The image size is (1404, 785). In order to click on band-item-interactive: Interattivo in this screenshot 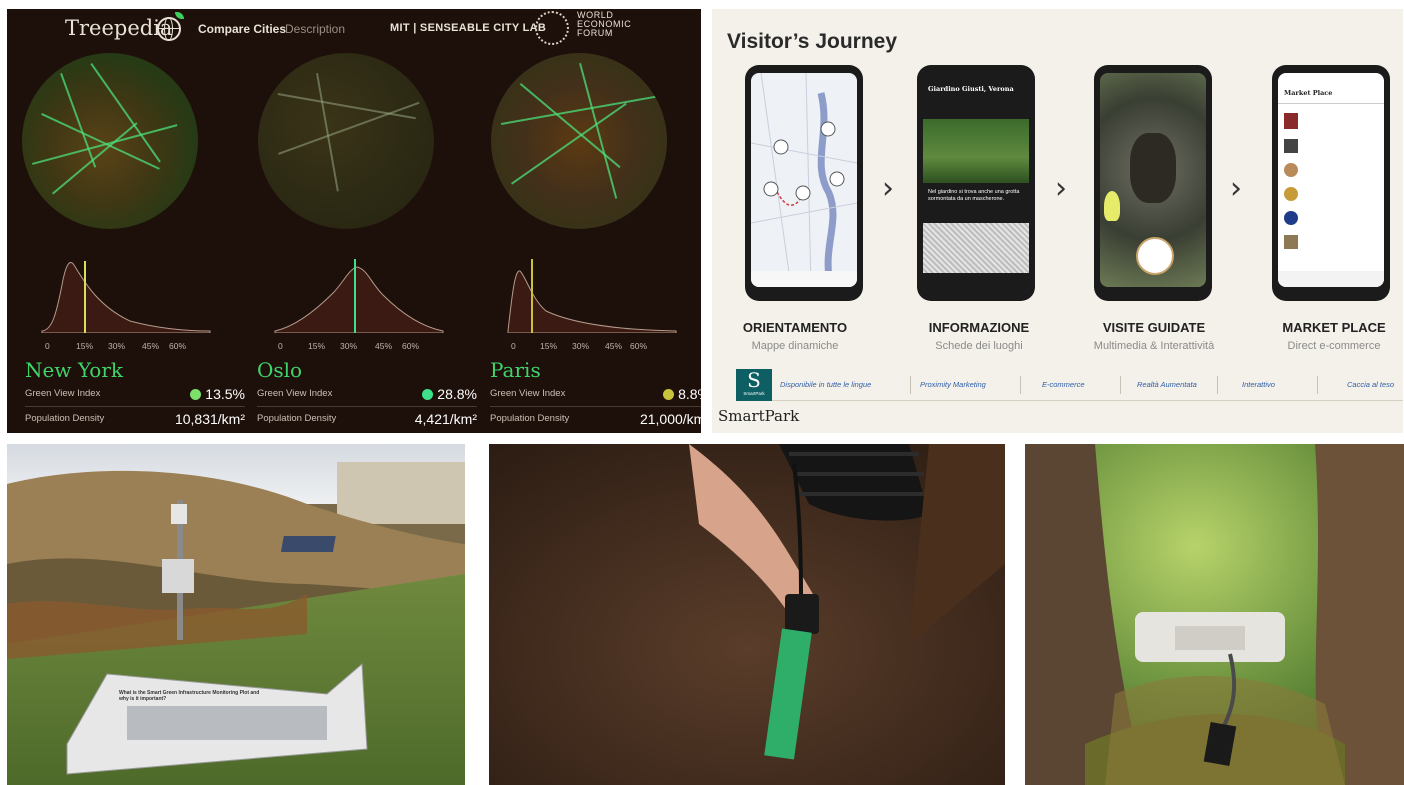, I will do `click(1258, 384)`.